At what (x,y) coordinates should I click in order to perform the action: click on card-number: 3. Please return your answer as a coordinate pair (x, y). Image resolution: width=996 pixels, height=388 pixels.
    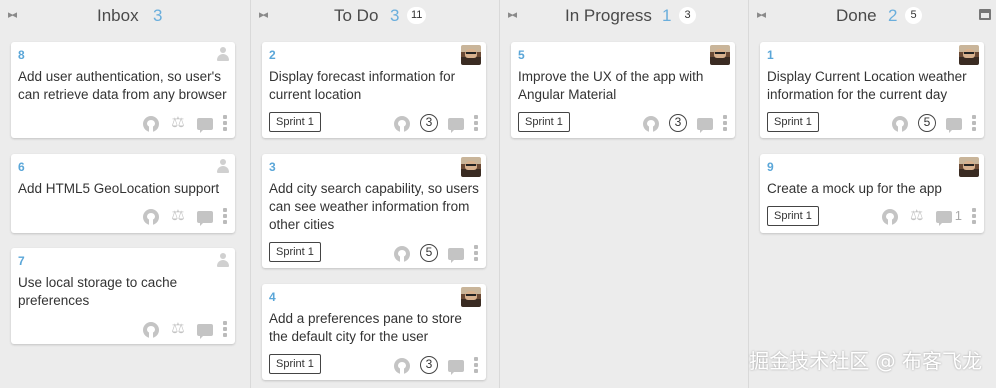
    Looking at the image, I should click on (272, 167).